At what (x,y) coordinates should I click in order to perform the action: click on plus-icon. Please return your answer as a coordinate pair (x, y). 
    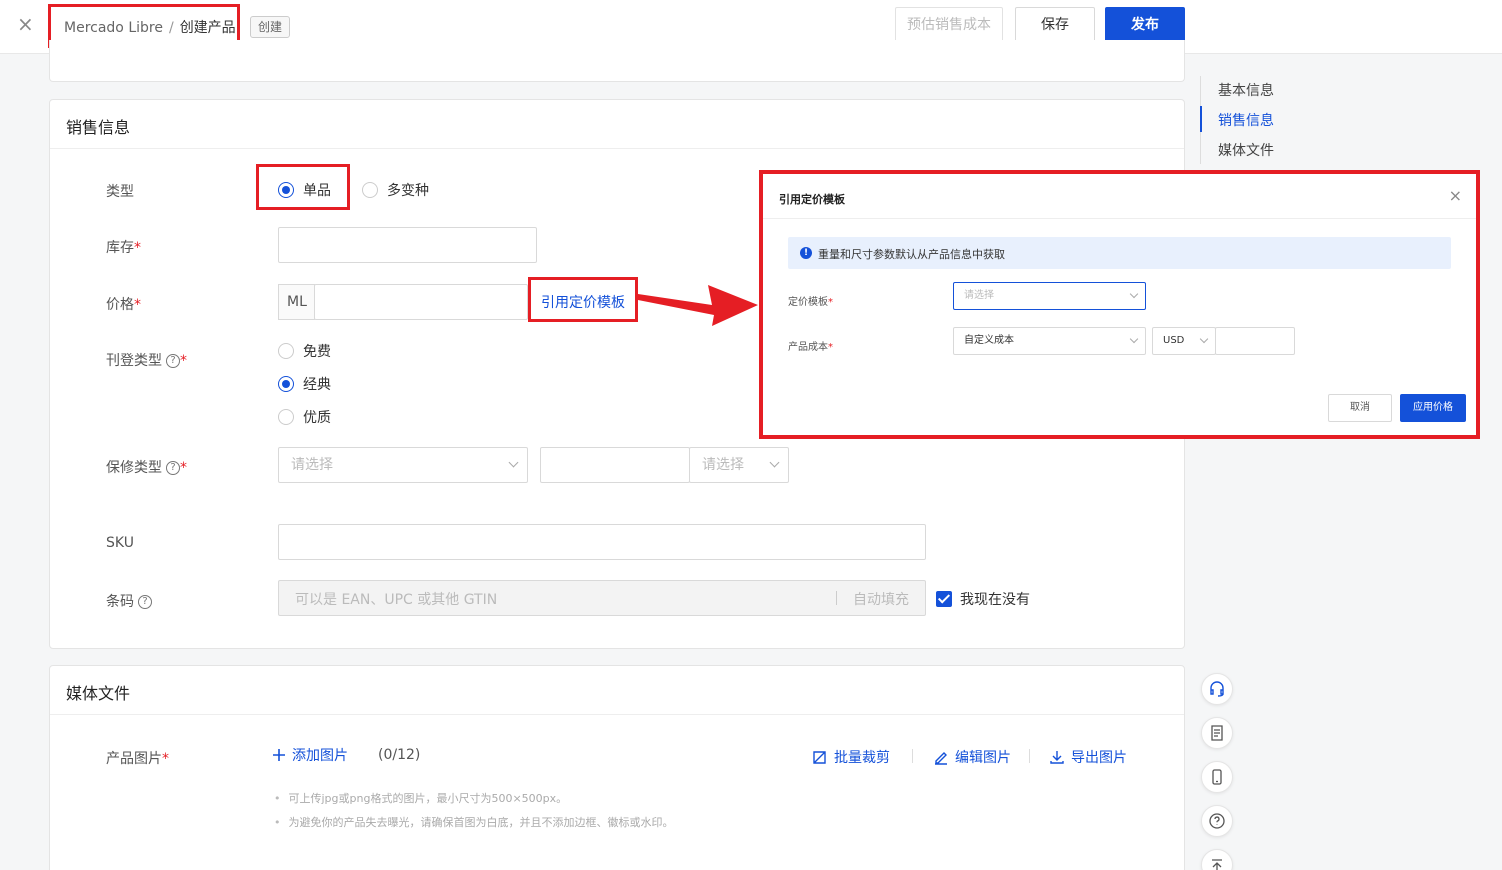
    Looking at the image, I should click on (279, 755).